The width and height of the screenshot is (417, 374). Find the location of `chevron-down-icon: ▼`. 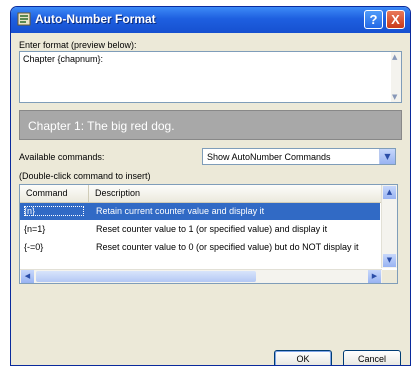

chevron-down-icon: ▼ is located at coordinates (387, 156).